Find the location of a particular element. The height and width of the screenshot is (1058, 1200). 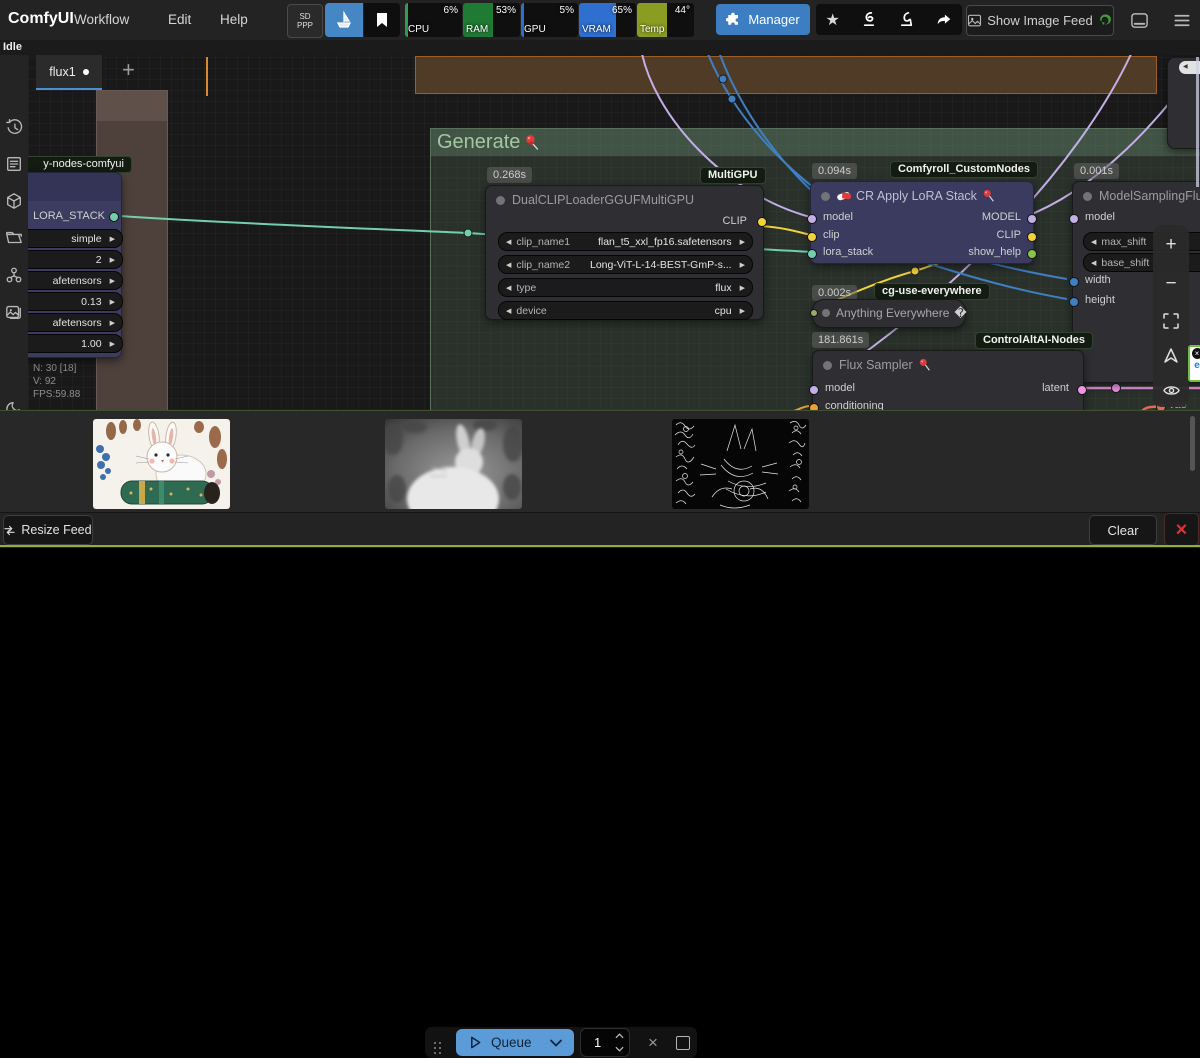

extension-badges: × e is located at coordinates (1194, 363).